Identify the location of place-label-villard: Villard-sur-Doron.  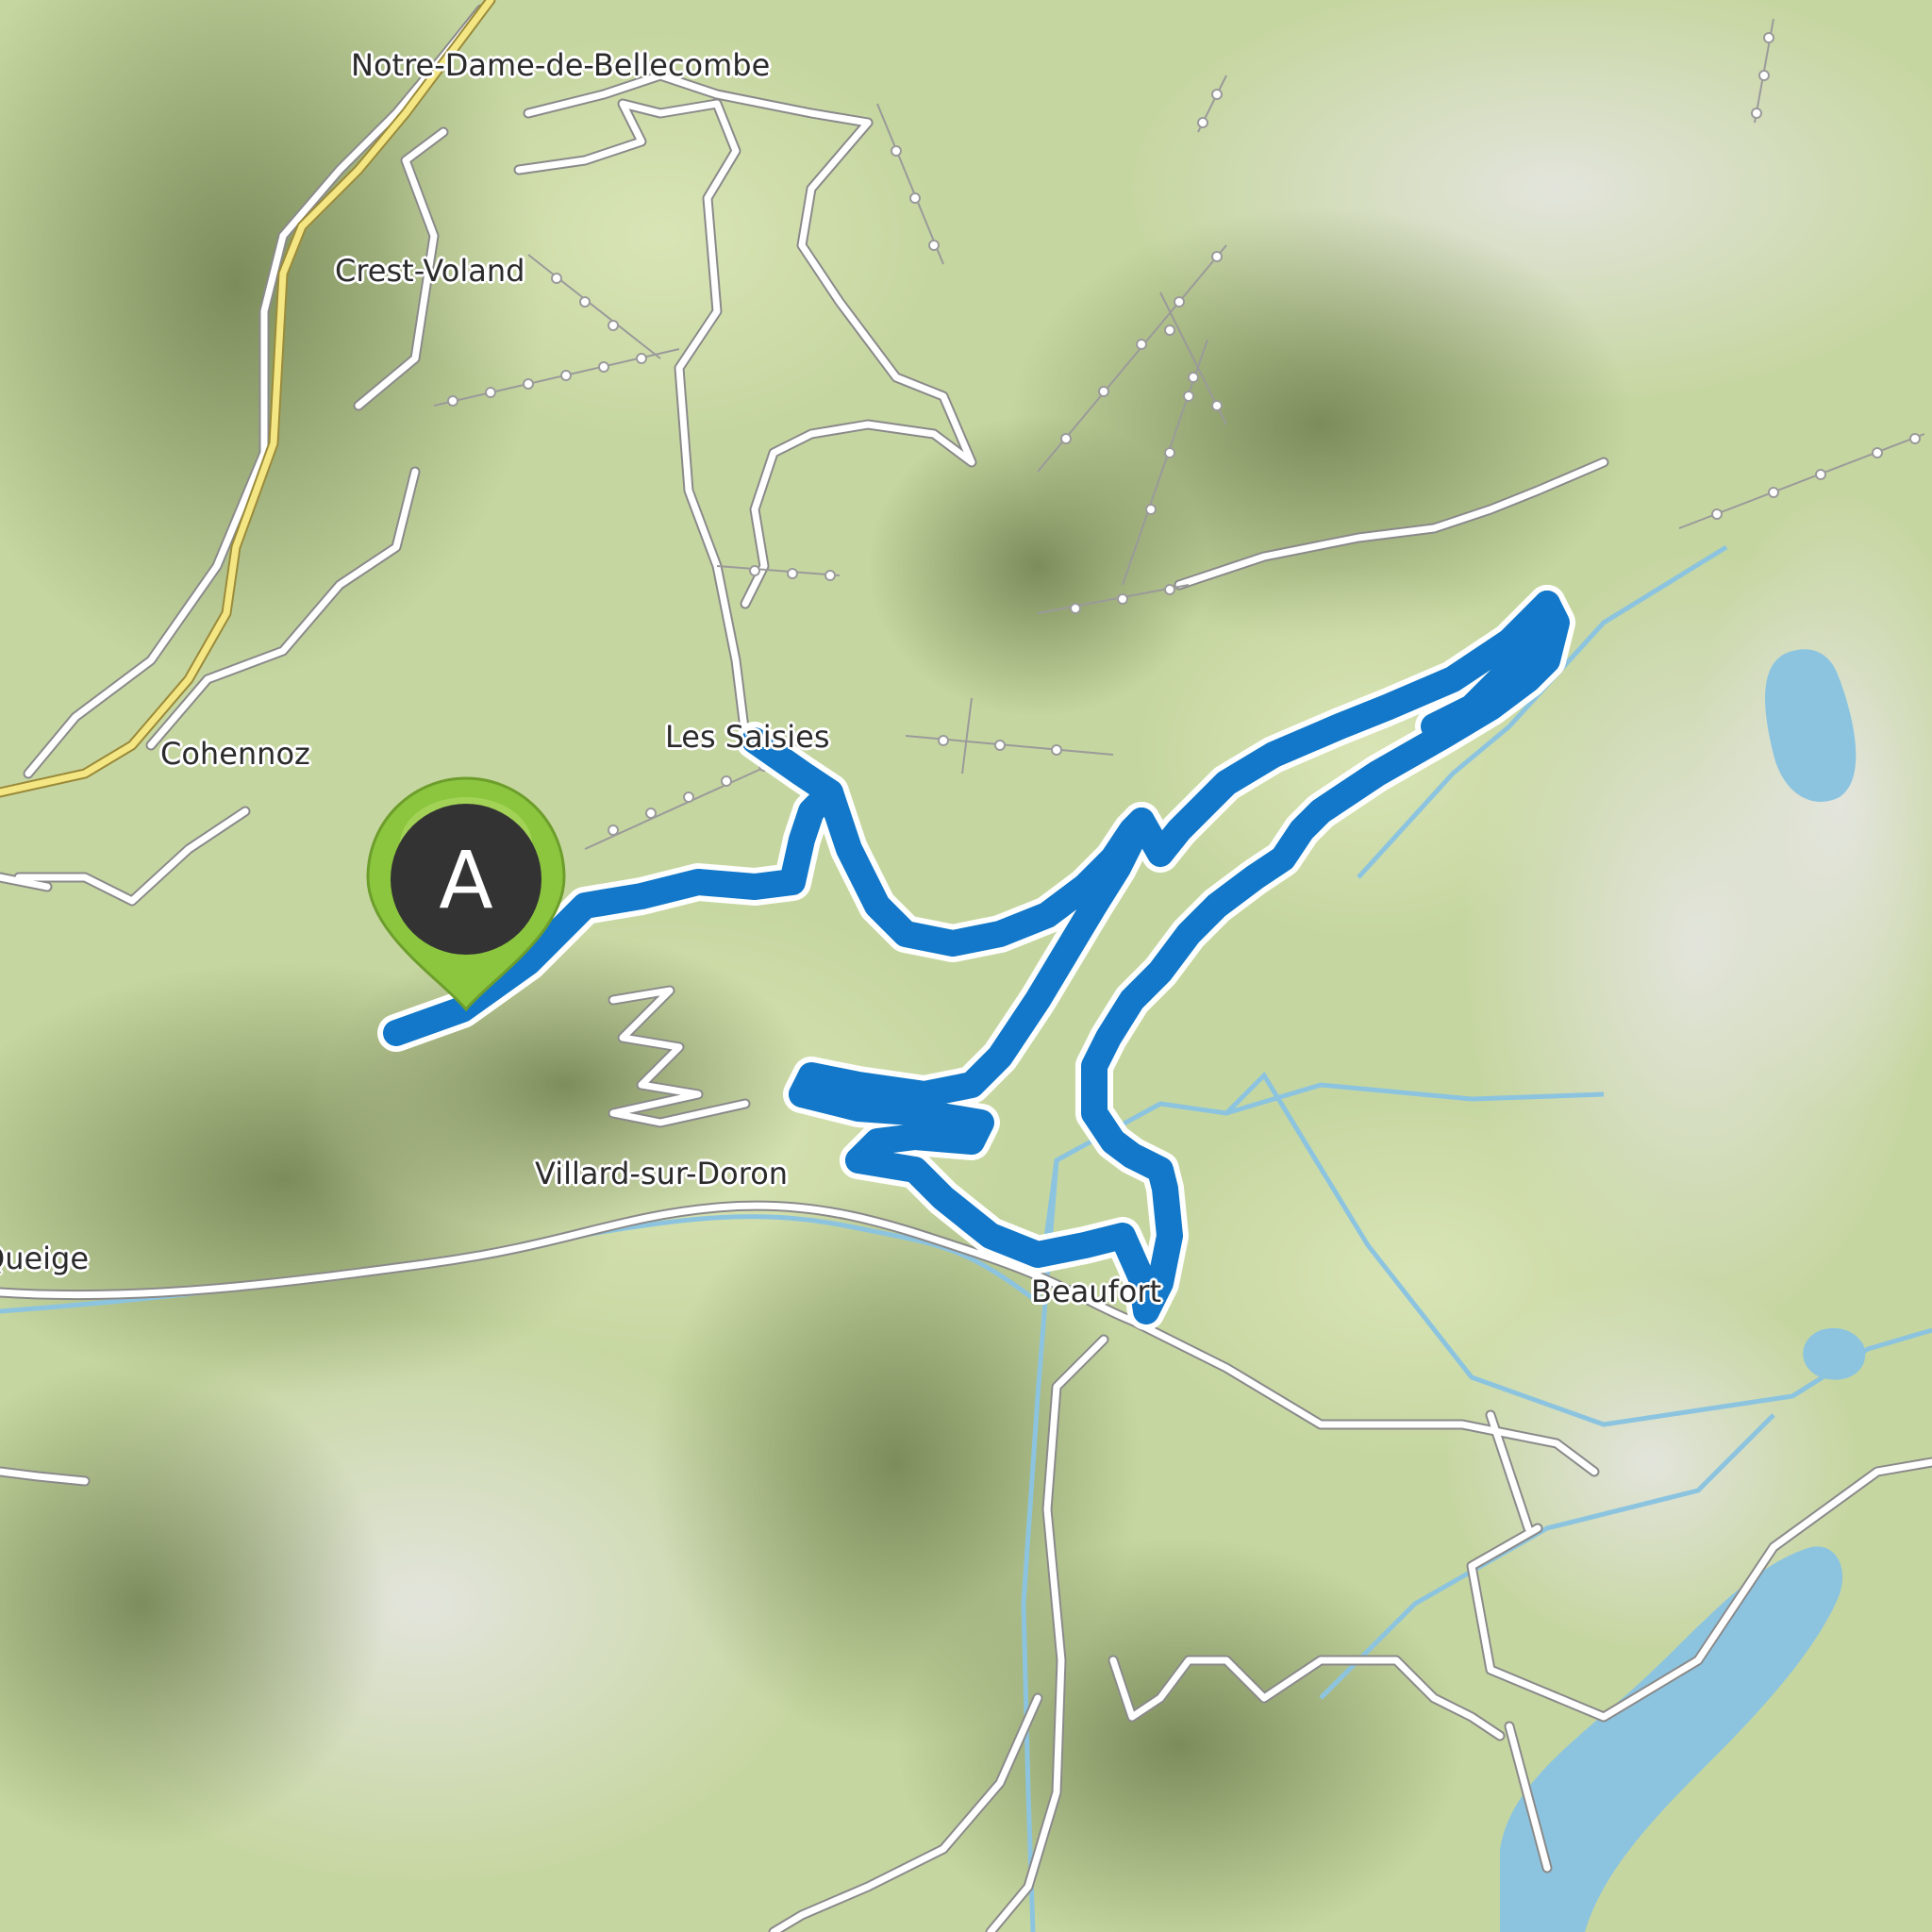
(662, 1174).